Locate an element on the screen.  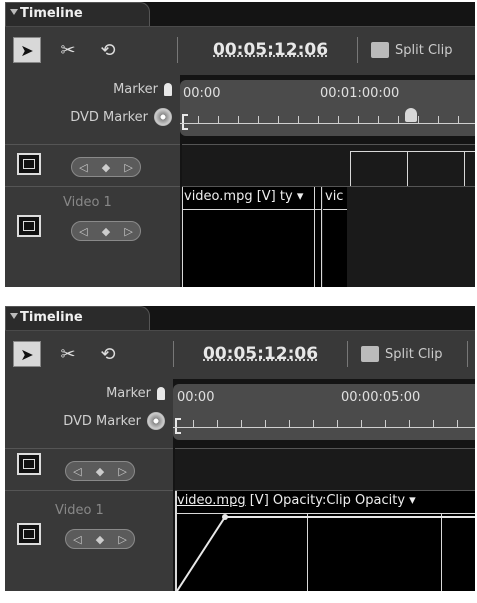
timeline-marker-icon is located at coordinates (411, 115).